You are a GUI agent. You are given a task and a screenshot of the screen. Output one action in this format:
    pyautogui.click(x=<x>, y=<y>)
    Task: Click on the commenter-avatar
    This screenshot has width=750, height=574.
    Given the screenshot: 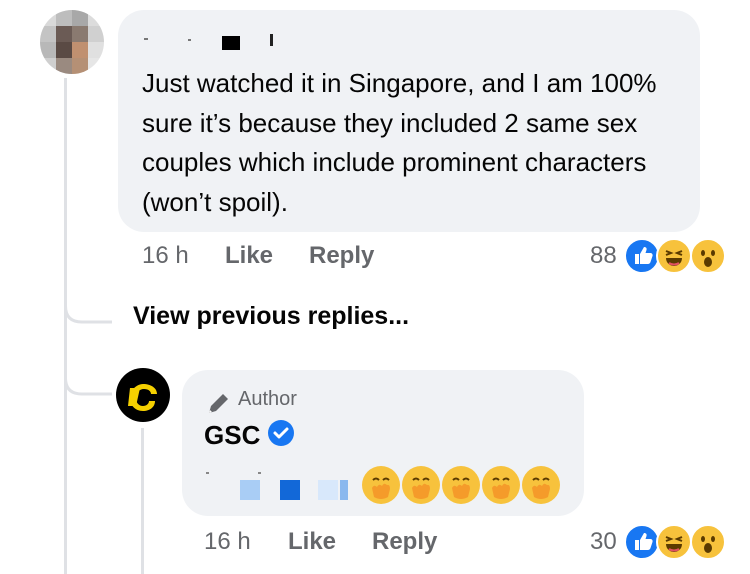 What is the action you would take?
    pyautogui.click(x=72, y=42)
    